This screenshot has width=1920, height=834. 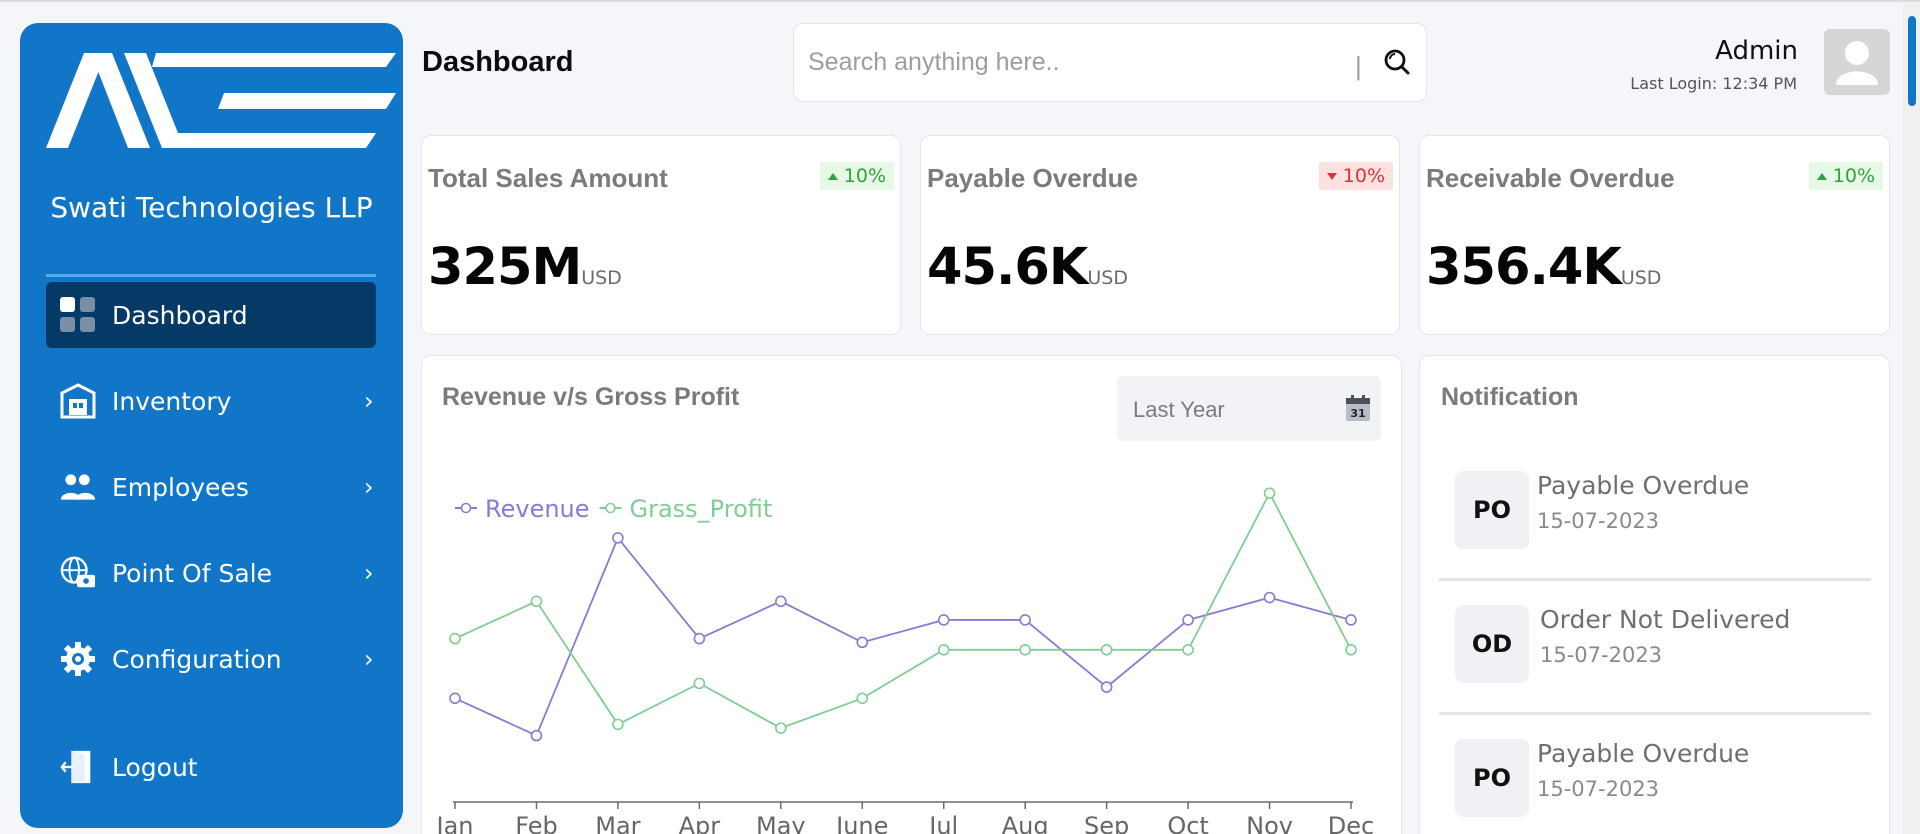 What do you see at coordinates (180, 487) in the screenshot?
I see `sidebar-item-label: Employees` at bounding box center [180, 487].